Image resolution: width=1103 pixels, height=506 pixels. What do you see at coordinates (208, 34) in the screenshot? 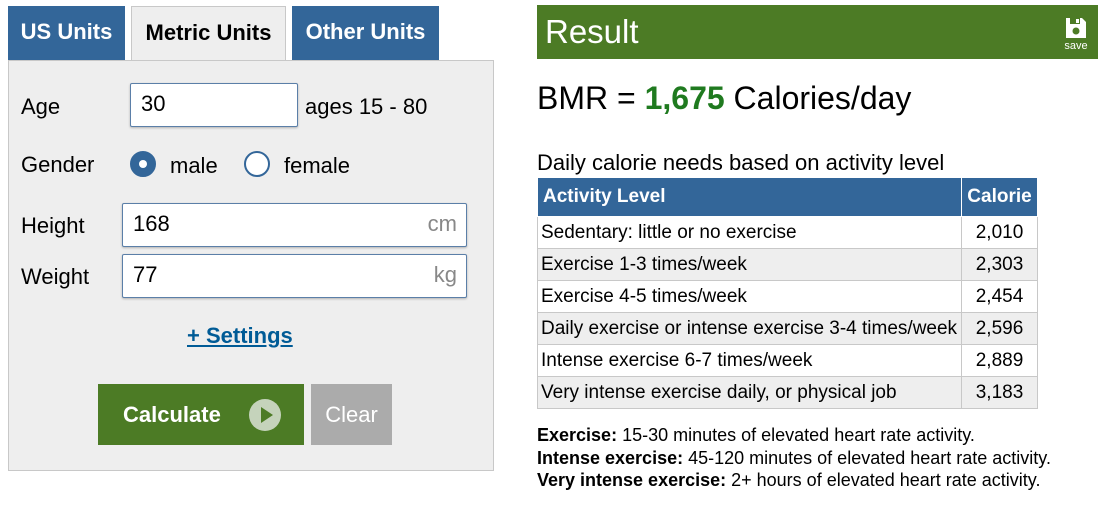
I see `tab-metric-units: Metric Units` at bounding box center [208, 34].